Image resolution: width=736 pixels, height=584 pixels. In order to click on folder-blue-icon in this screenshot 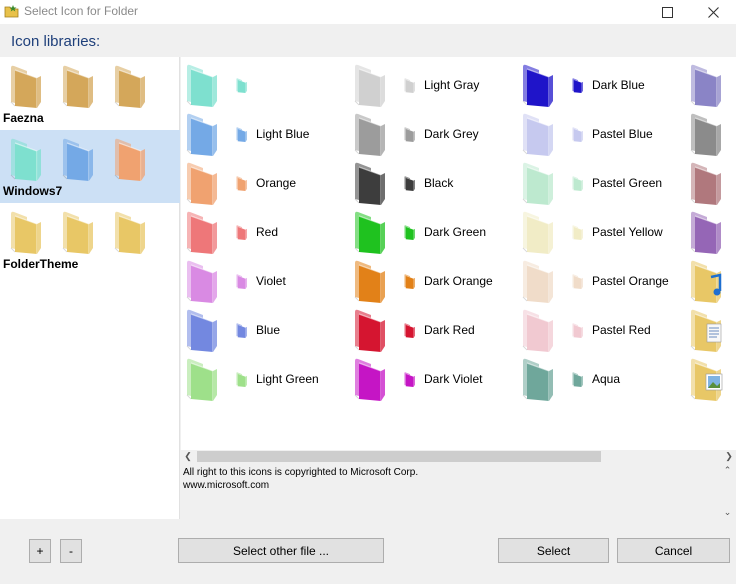, I will do `click(77, 159)`.